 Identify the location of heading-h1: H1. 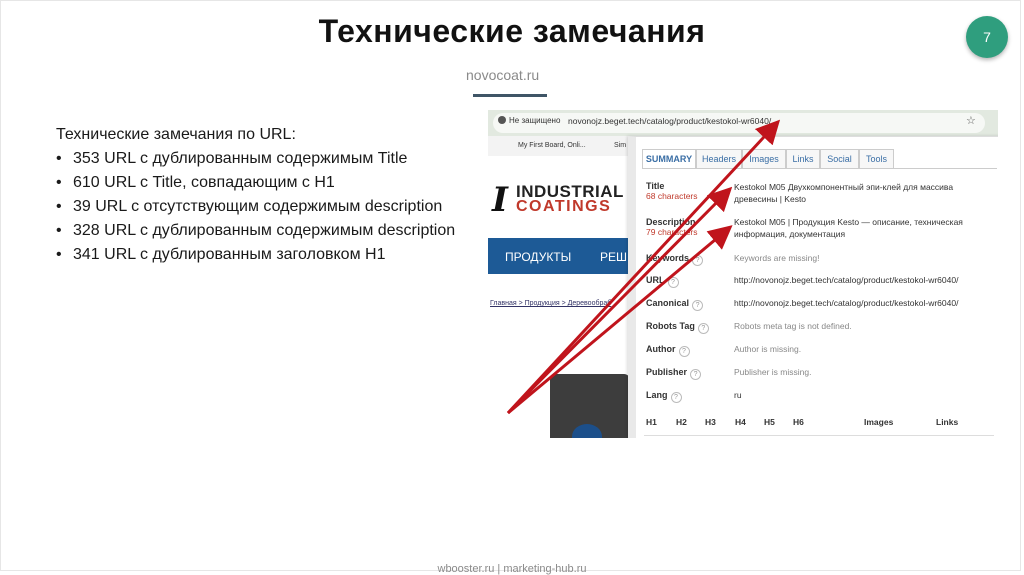
(651, 422).